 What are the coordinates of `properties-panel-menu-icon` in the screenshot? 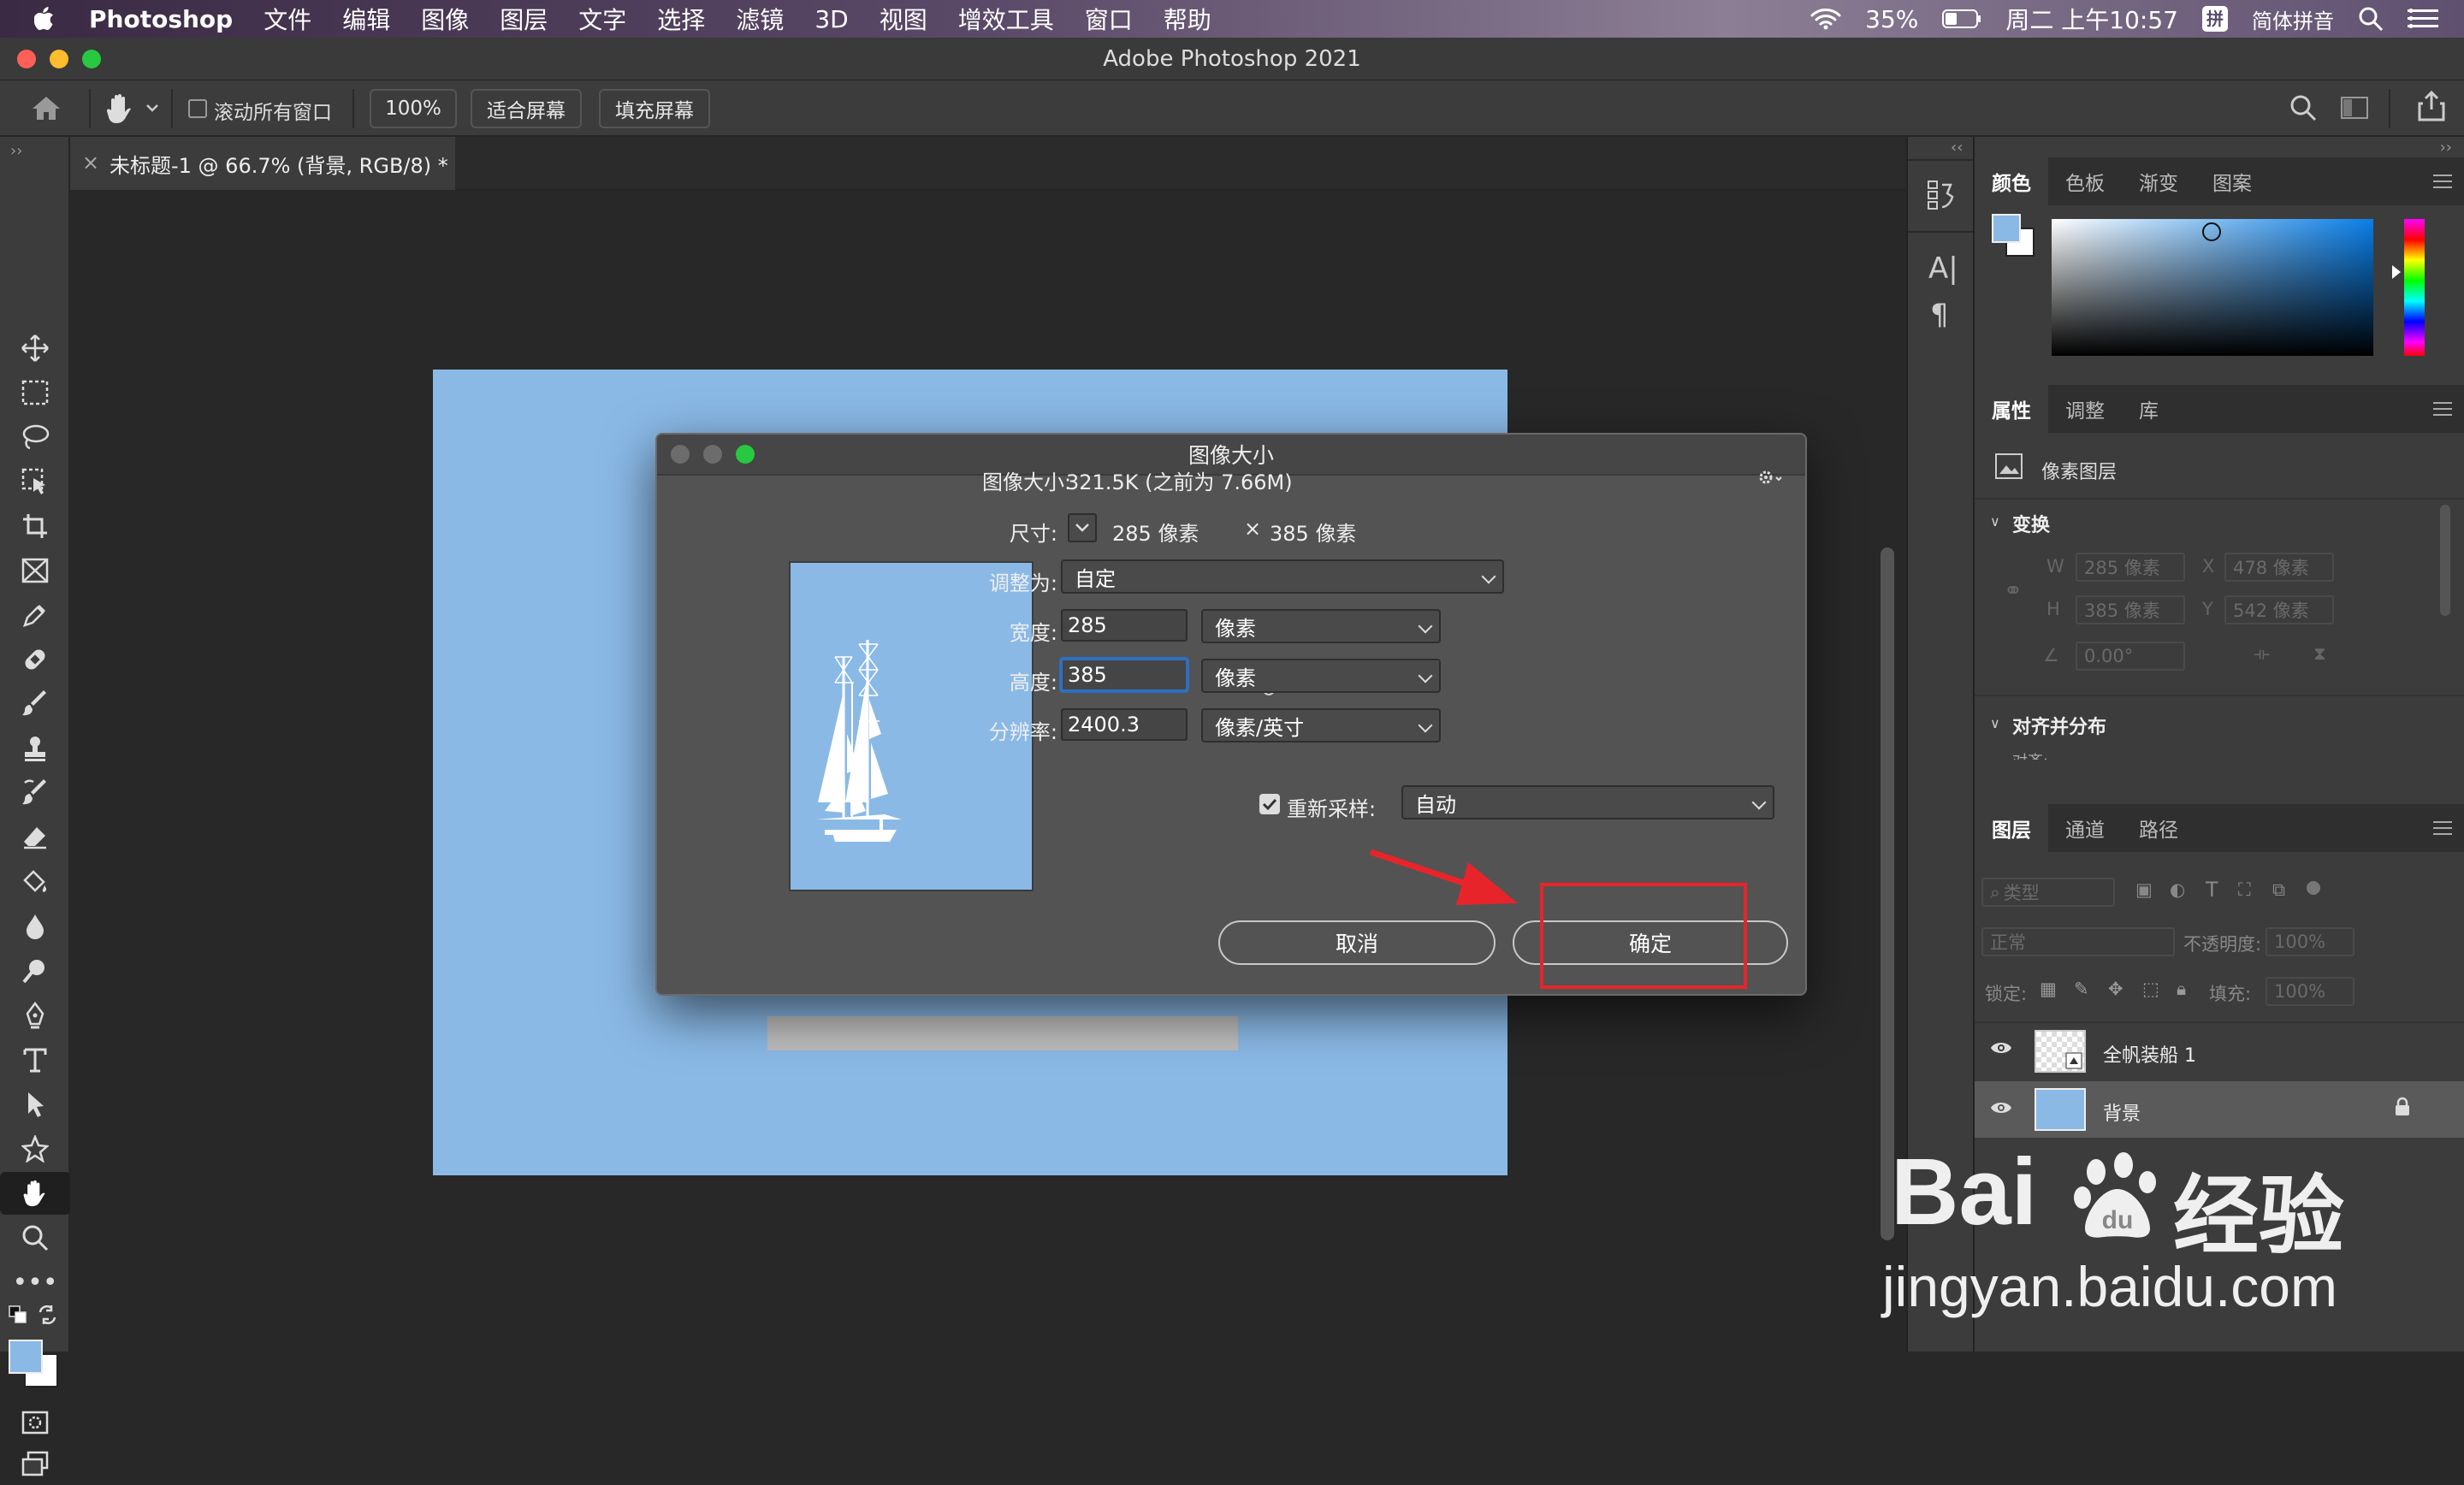 It's located at (2442, 409).